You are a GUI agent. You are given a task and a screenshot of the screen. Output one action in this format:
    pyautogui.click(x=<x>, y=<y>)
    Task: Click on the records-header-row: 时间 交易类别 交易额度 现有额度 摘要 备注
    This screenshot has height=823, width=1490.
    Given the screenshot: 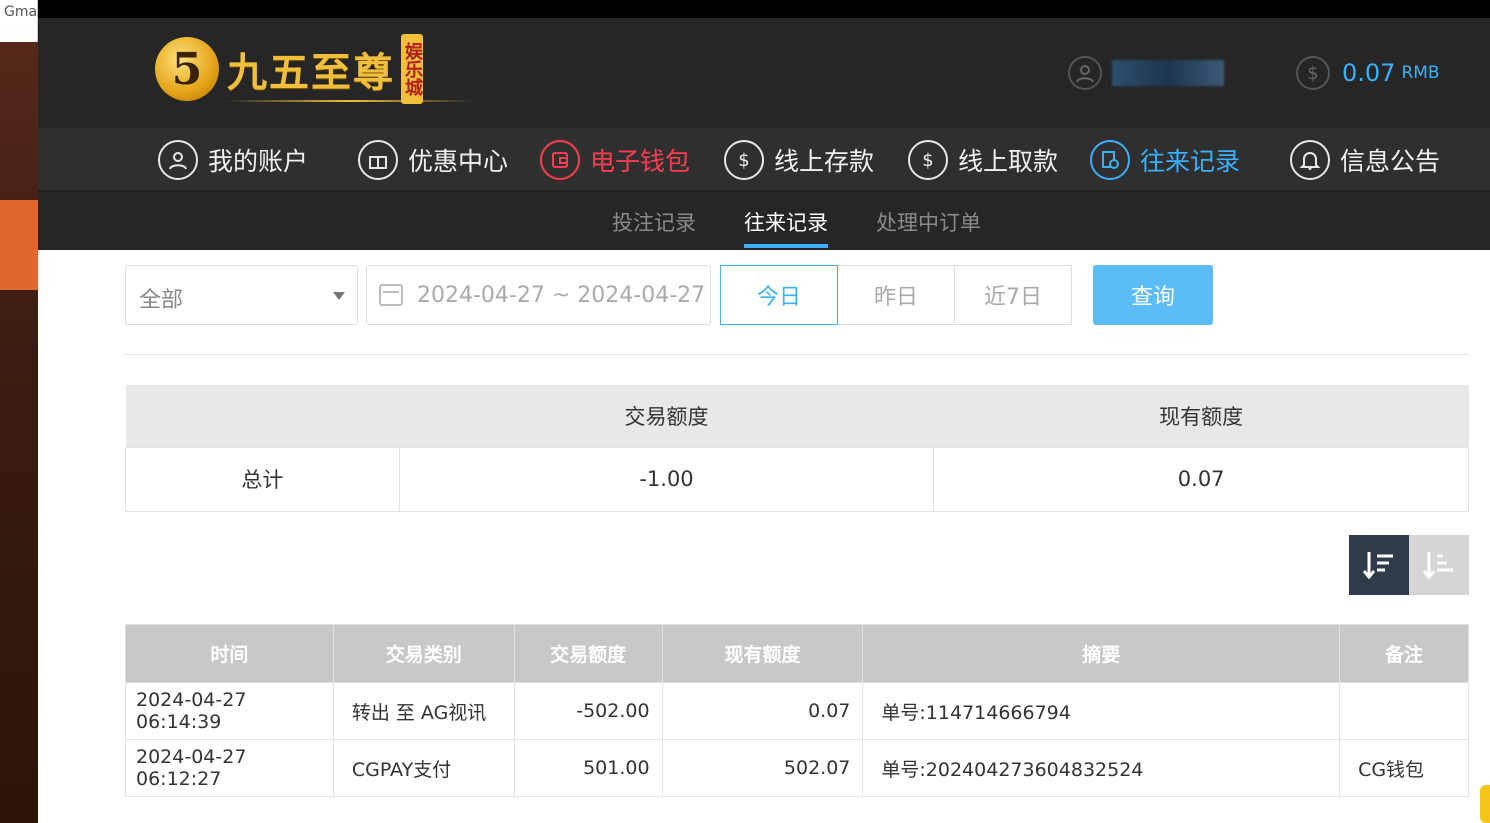 What is the action you would take?
    pyautogui.click(x=797, y=653)
    